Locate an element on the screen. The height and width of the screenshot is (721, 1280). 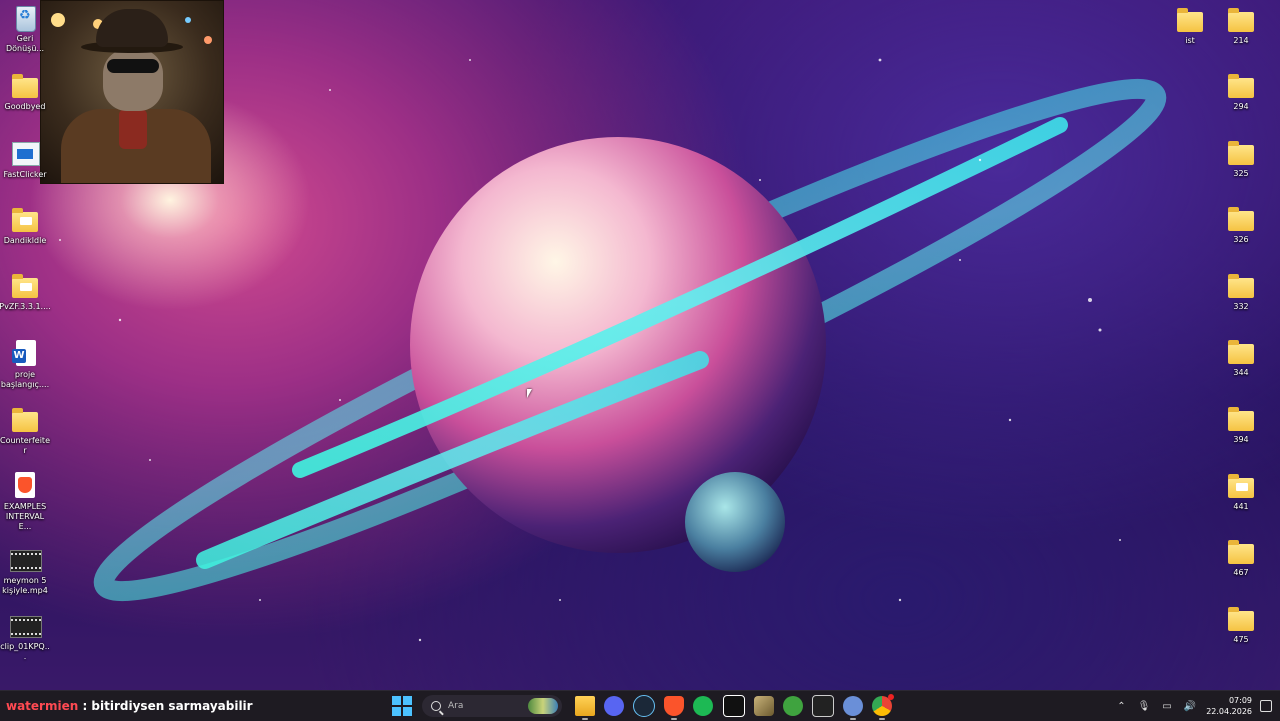
search-box: Ara is located at coordinates (492, 706).